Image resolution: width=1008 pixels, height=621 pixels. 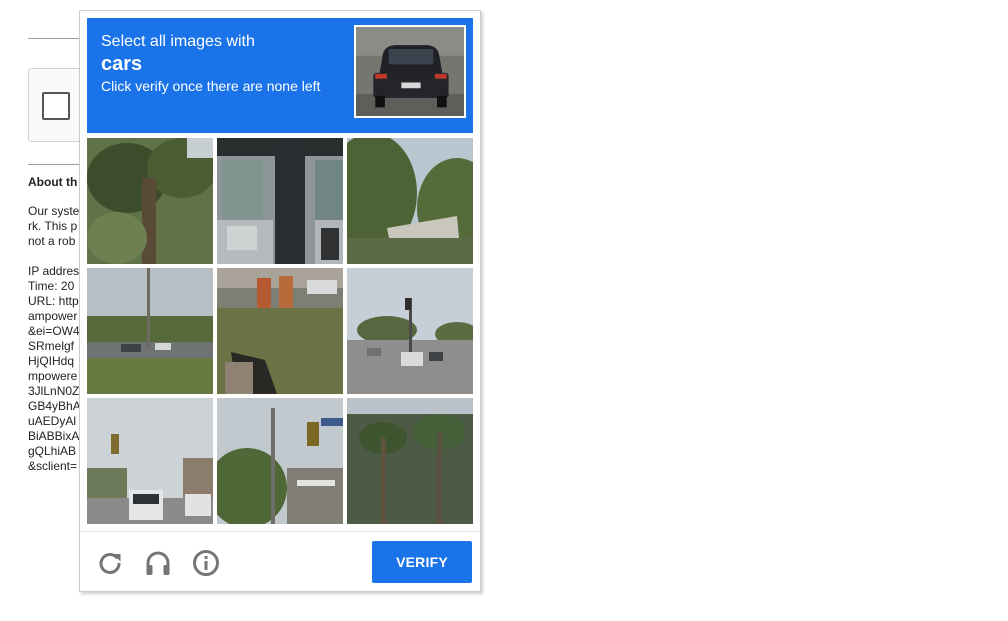 I want to click on target-object-label: cars, so click(x=122, y=64).